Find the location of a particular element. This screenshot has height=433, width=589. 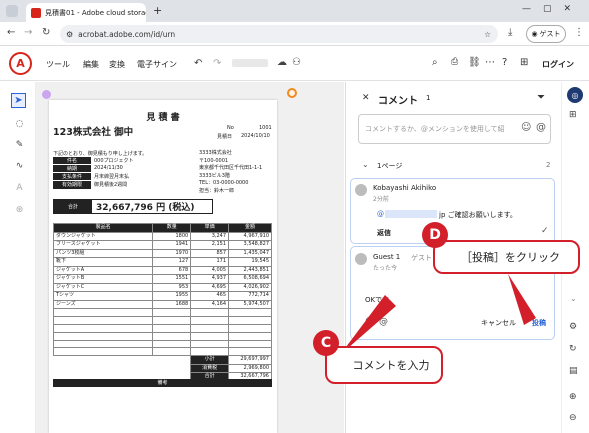

draw-icon: ∿ is located at coordinates (19, 165).